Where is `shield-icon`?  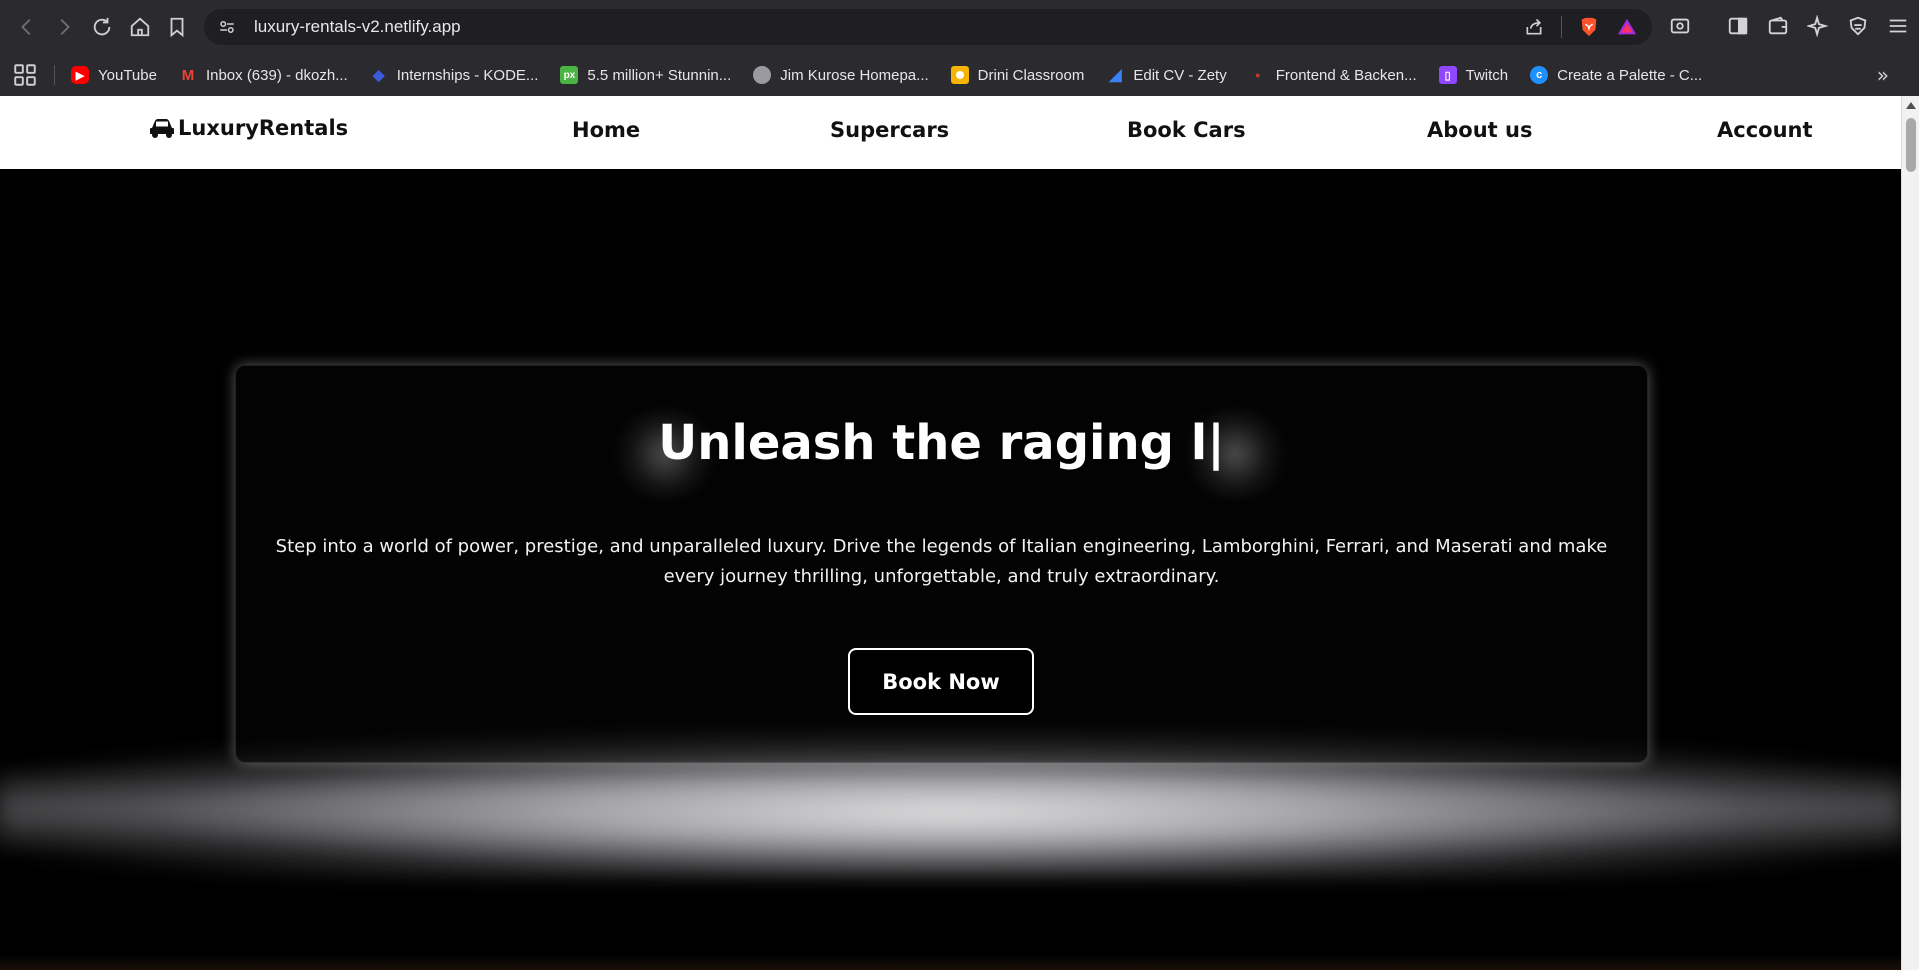 shield-icon is located at coordinates (1858, 26).